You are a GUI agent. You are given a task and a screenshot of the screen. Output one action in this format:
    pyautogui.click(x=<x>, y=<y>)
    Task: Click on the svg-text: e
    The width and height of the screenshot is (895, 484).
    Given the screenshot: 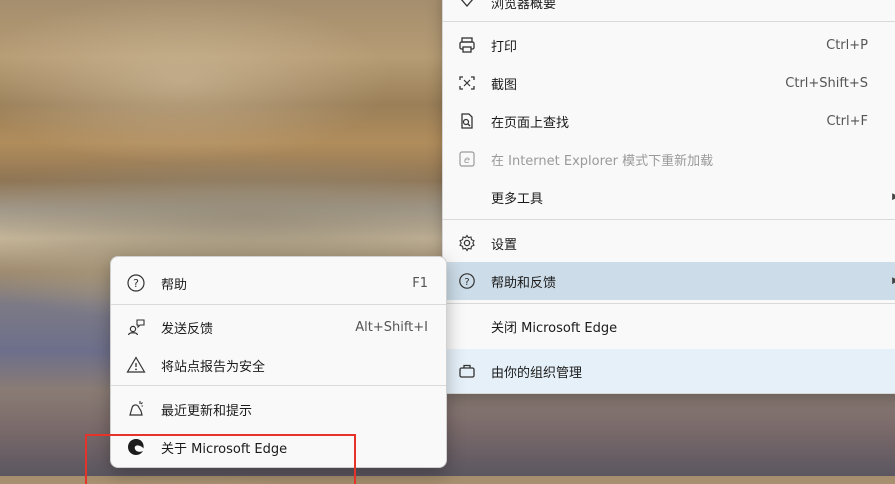 What is the action you would take?
    pyautogui.click(x=467, y=160)
    